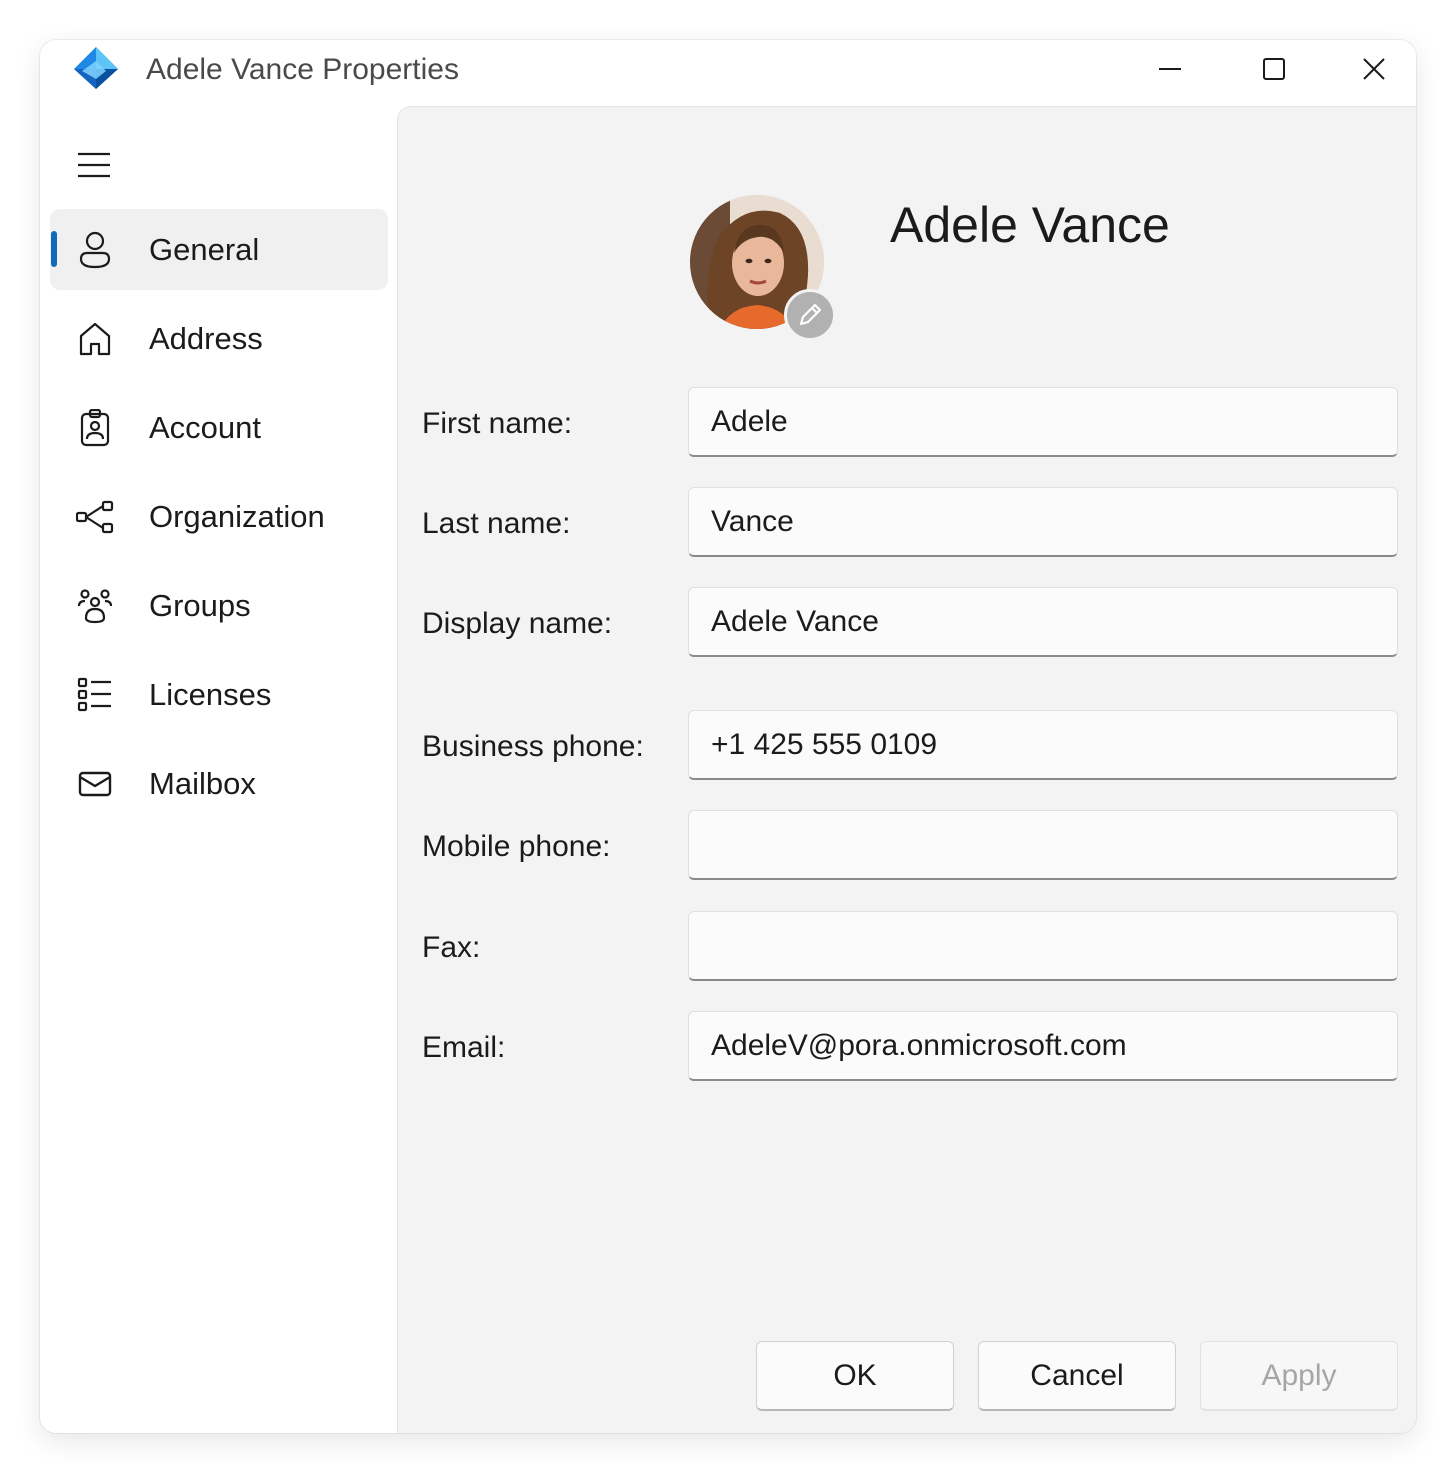  Describe the element at coordinates (533, 746) in the screenshot. I see `business-phone-label: Business phone:` at that location.